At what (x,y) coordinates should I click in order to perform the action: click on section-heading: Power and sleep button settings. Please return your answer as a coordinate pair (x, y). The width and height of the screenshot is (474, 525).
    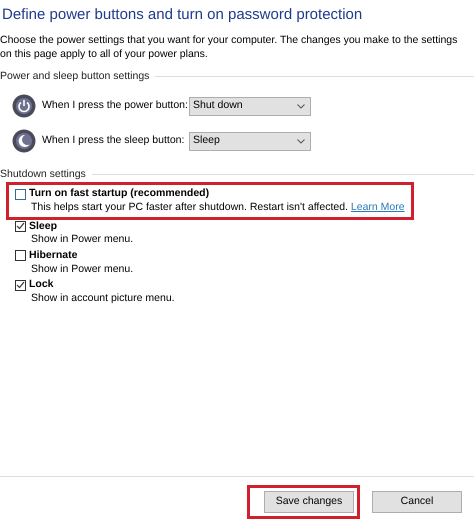
    Looking at the image, I should click on (75, 76).